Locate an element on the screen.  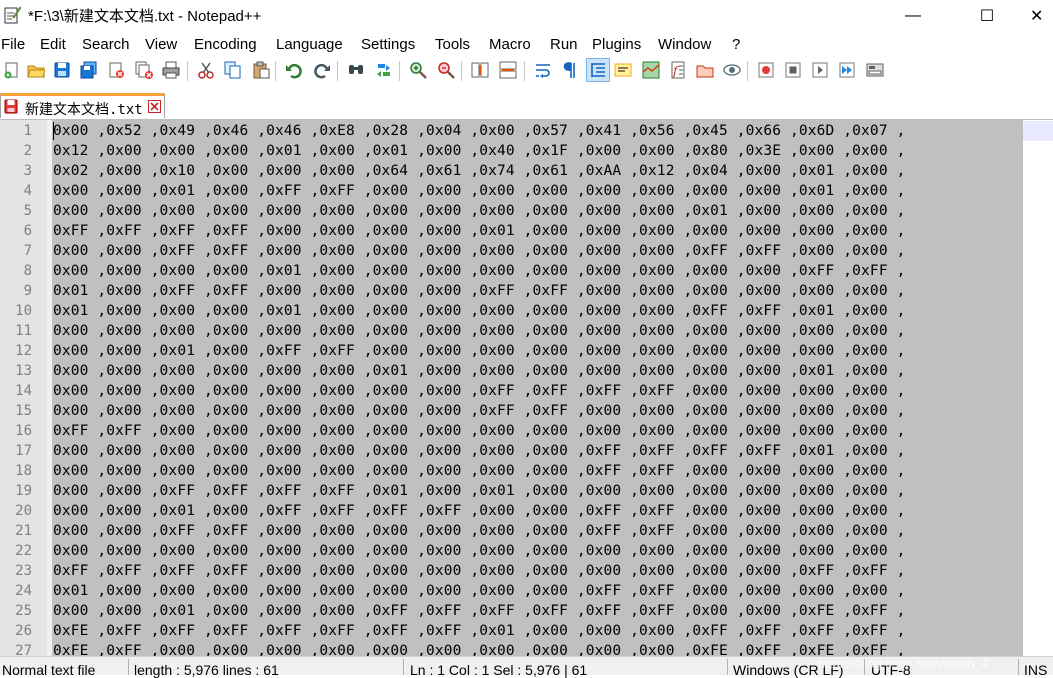
menu-tools: Tools is located at coordinates (452, 44).